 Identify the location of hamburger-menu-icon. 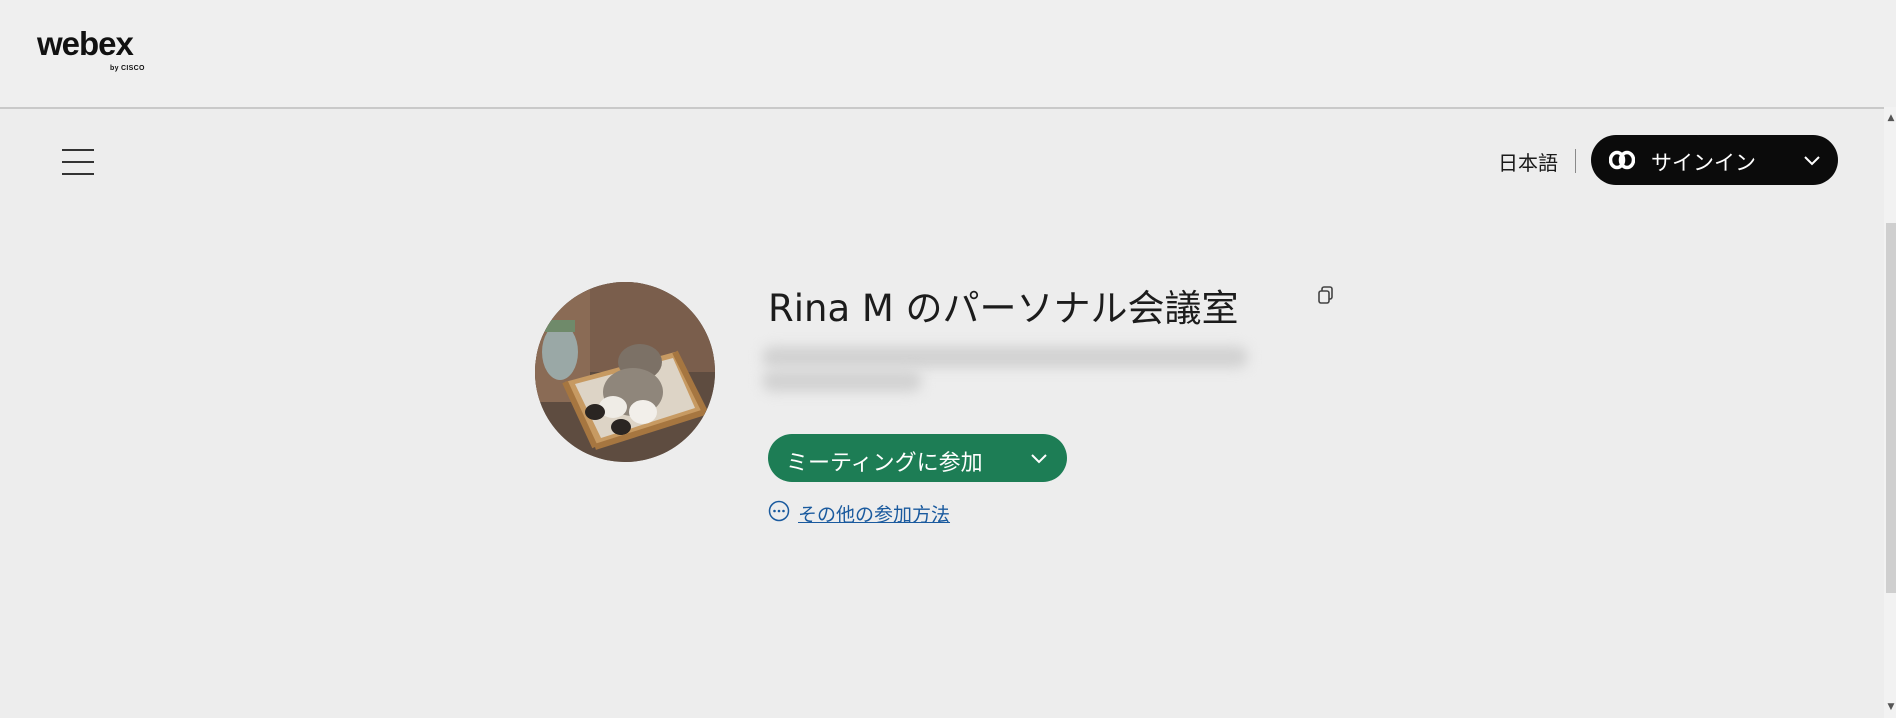
(78, 162).